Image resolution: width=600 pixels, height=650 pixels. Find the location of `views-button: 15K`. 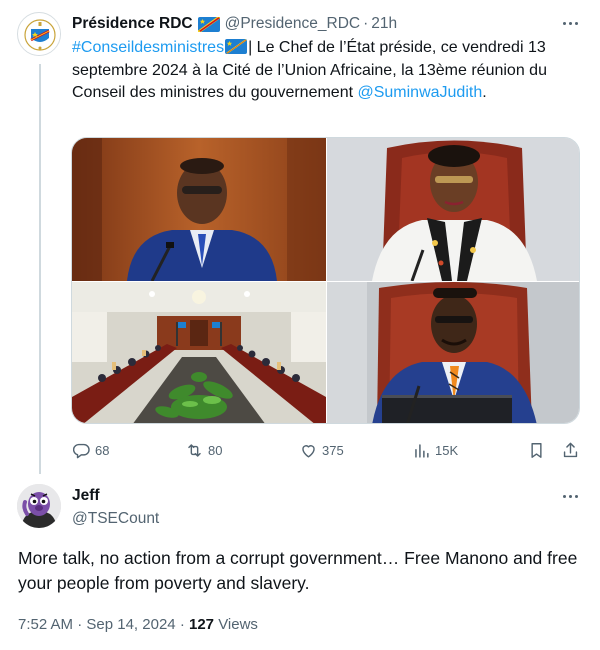

views-button: 15K is located at coordinates (435, 450).